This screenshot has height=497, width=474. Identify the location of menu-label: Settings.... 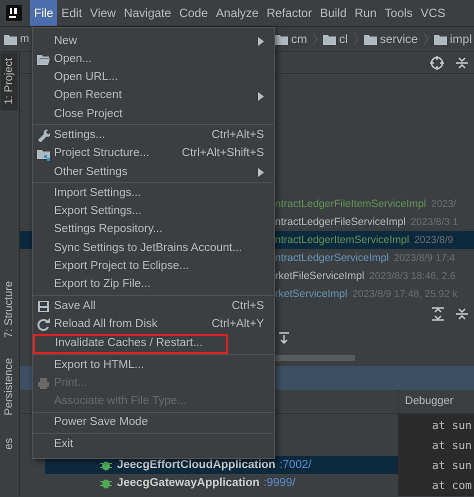
(80, 135).